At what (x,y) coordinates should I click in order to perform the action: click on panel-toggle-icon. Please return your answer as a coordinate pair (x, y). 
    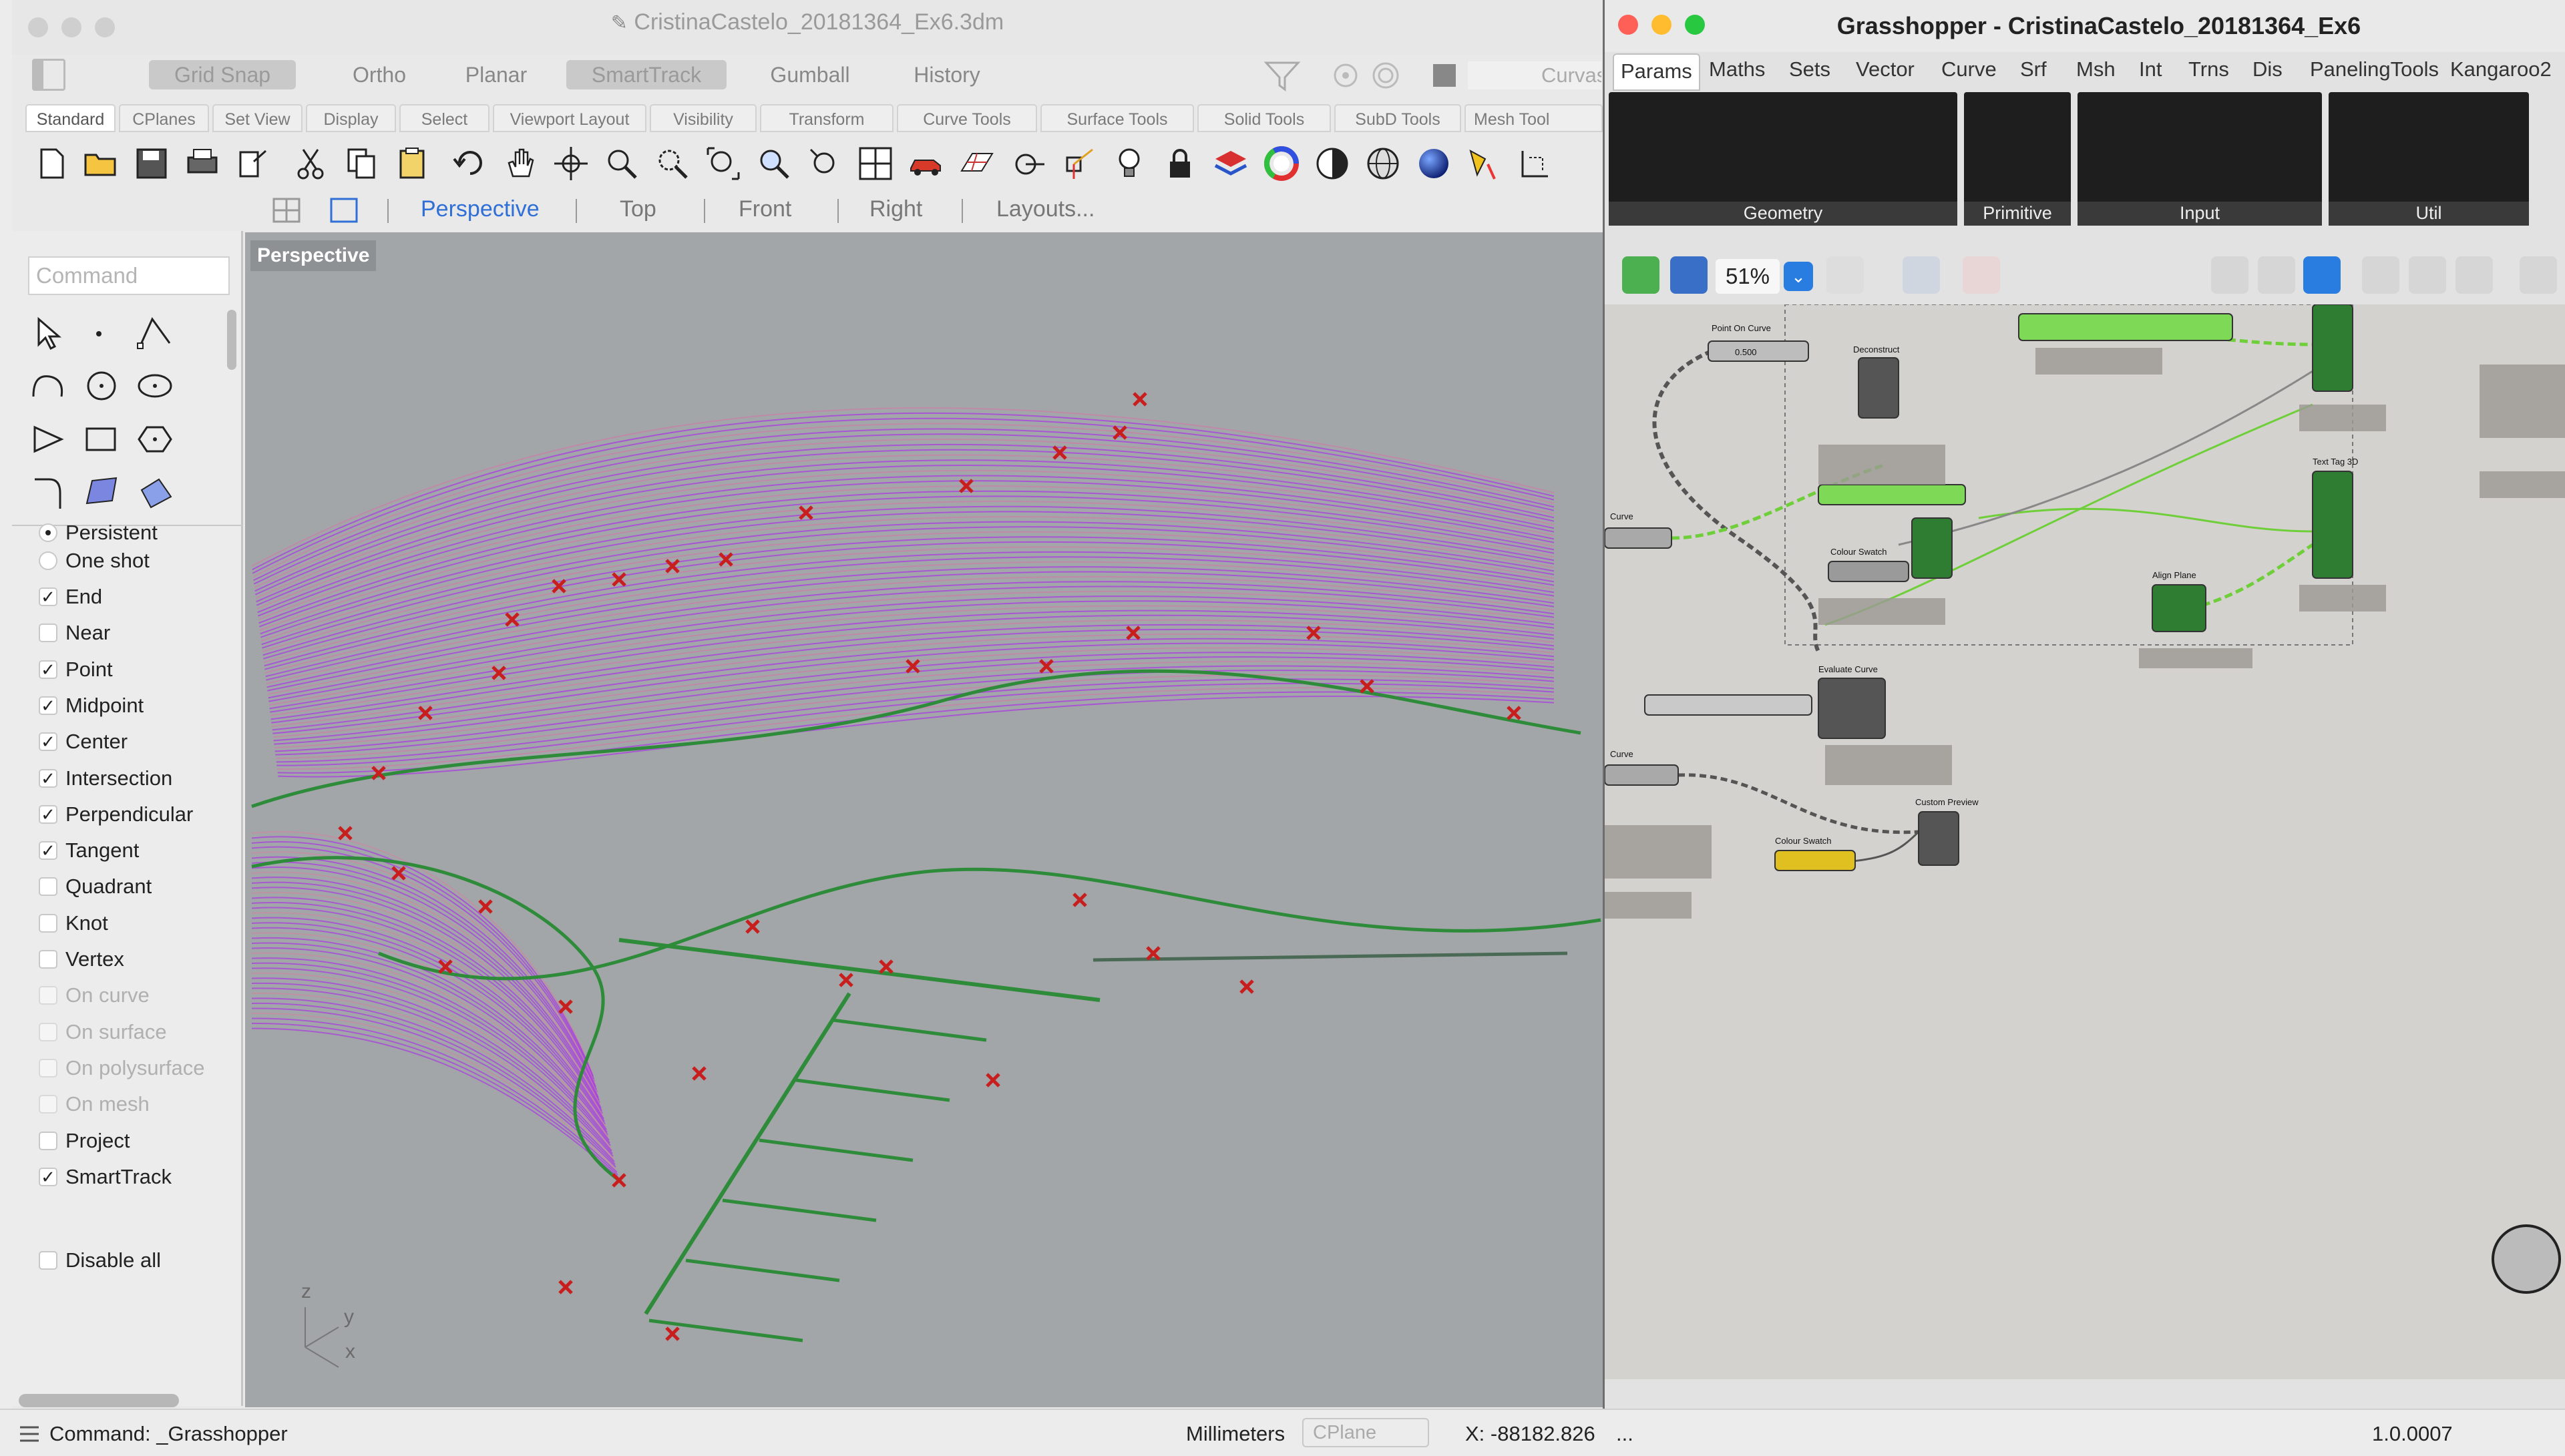
    Looking at the image, I should click on (48, 75).